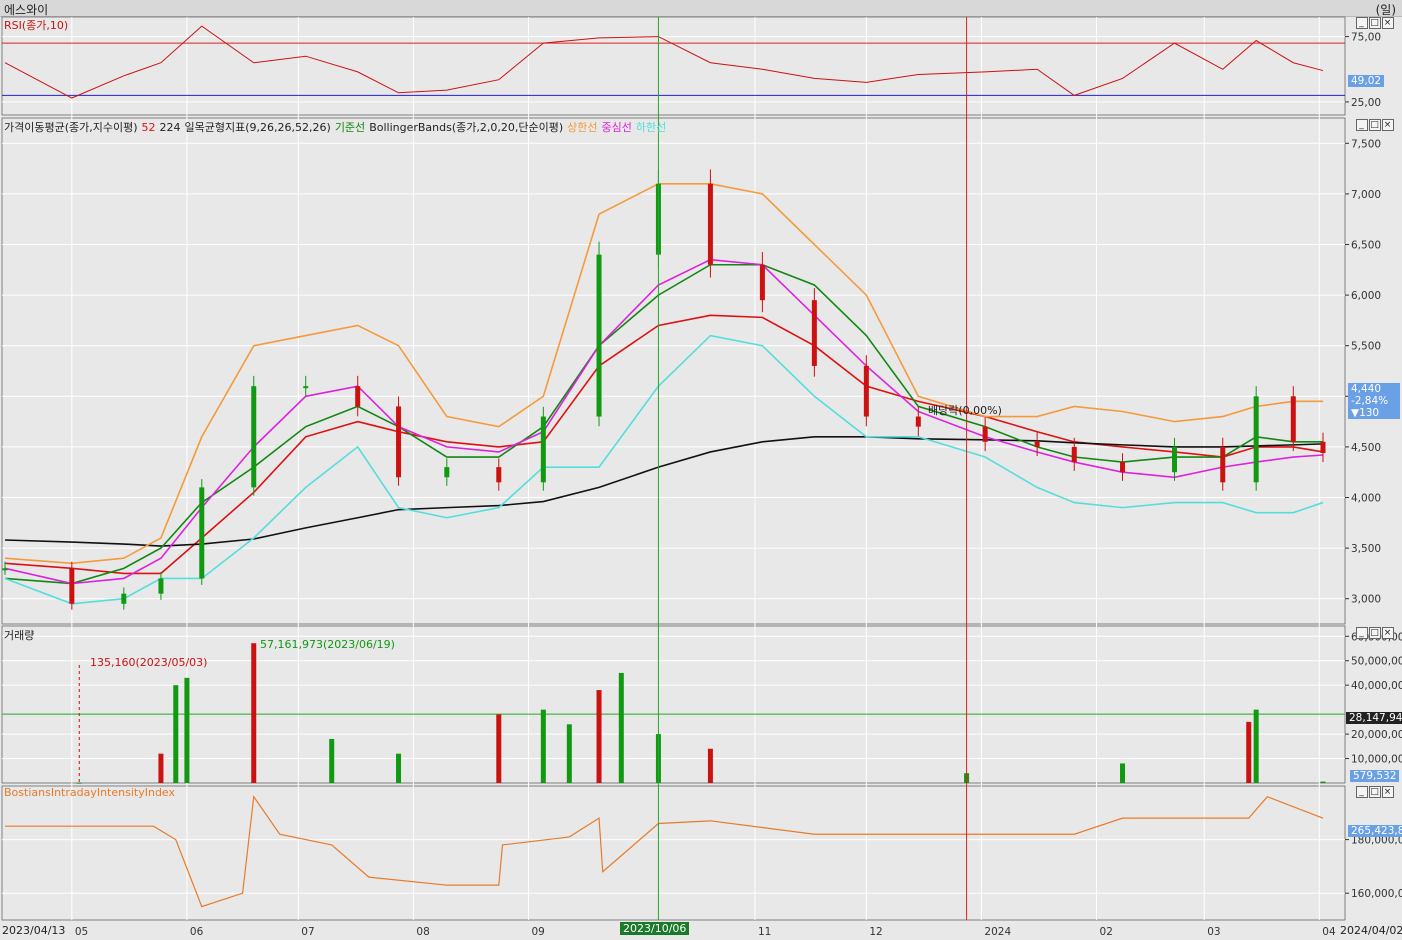 This screenshot has height=940, width=1402. I want to click on x-highlight-label: 2023/10/06, so click(655, 928).